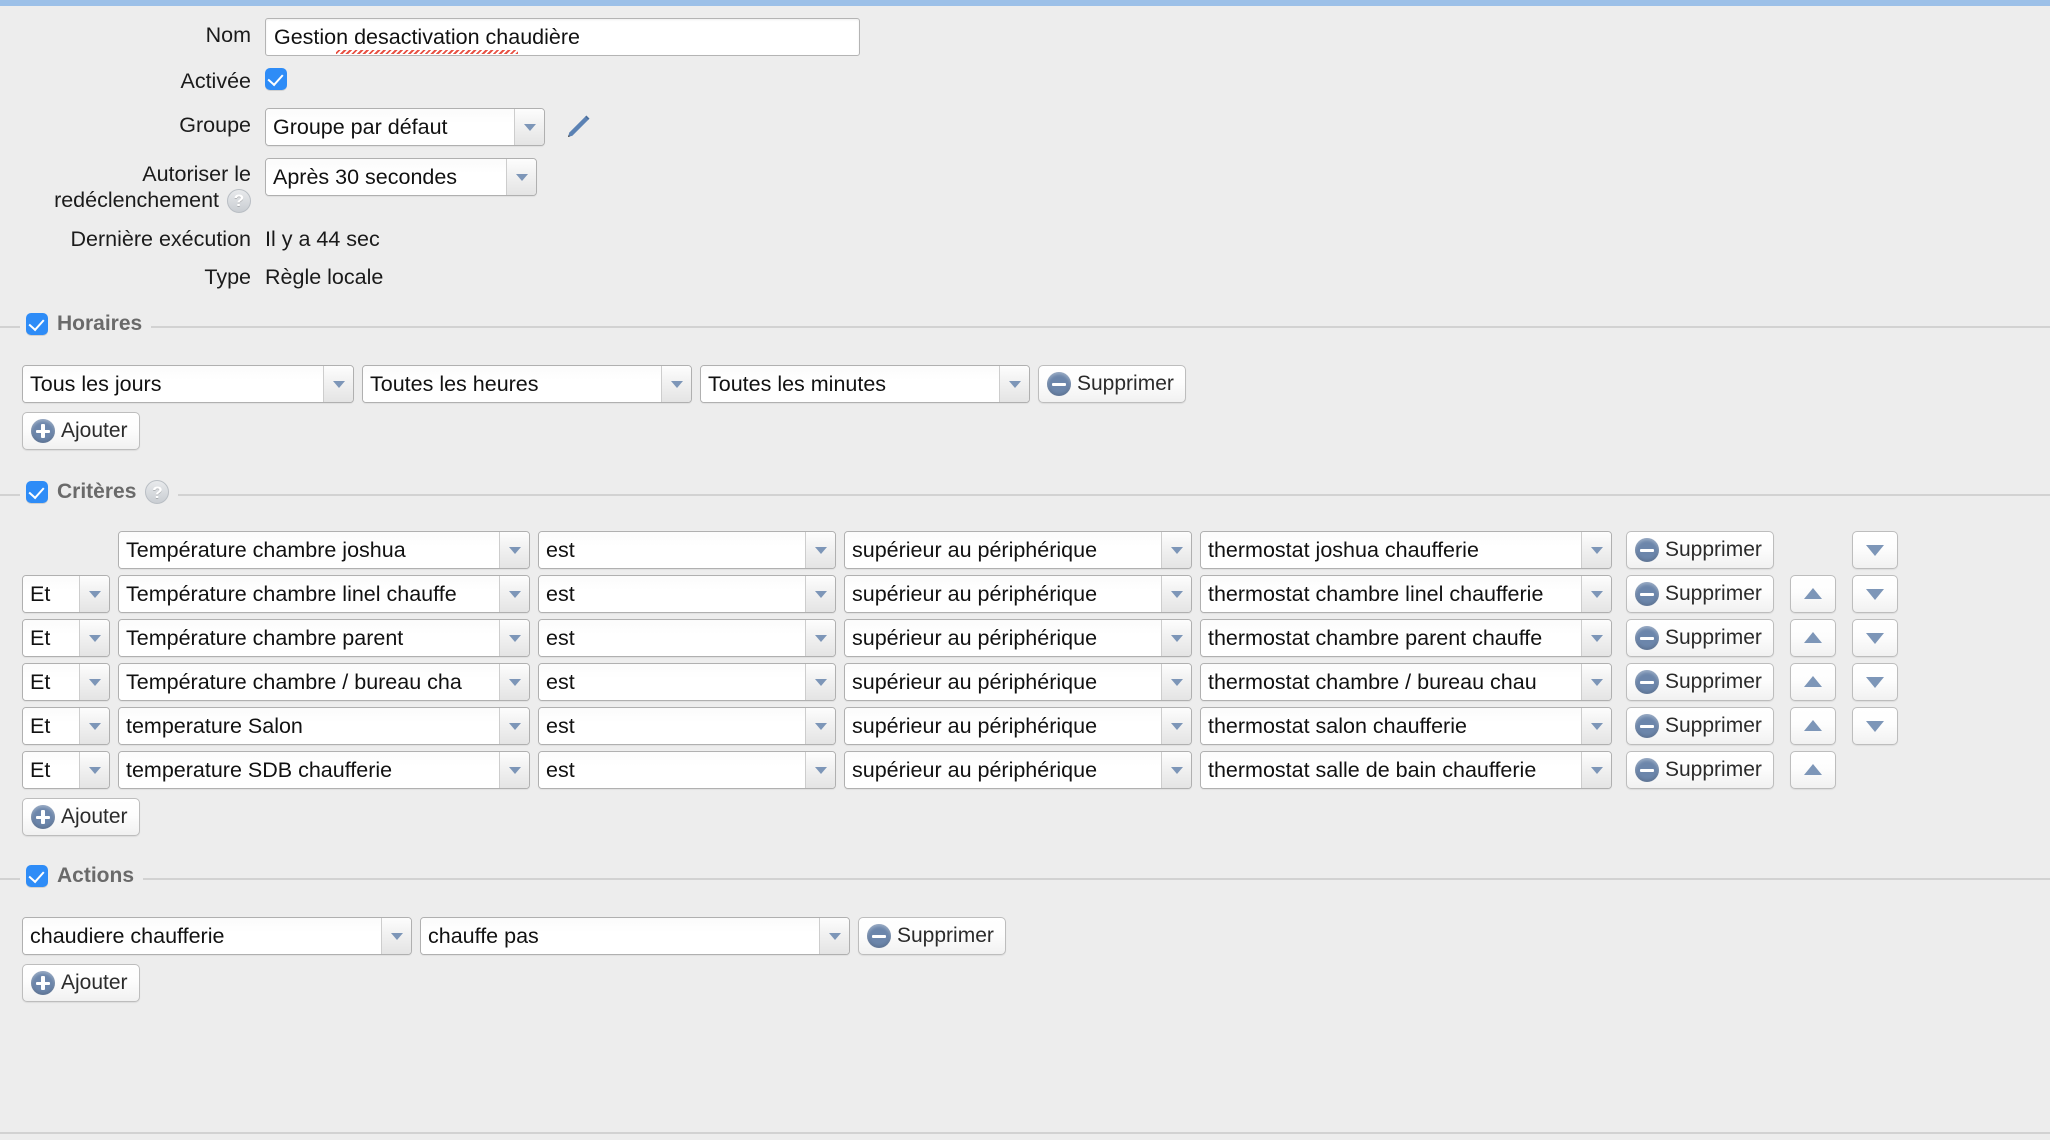  Describe the element at coordinates (401, 176) in the screenshot. I see `retrigger-select: Après 30 secondes` at that location.